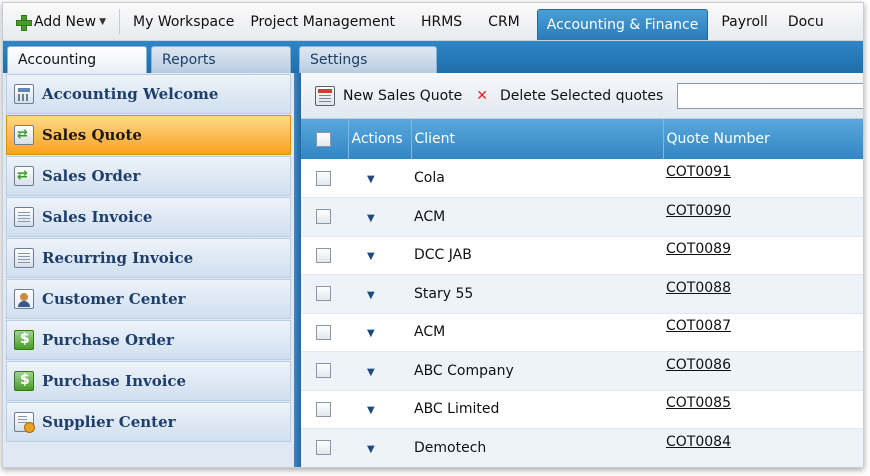 The height and width of the screenshot is (476, 870). I want to click on client-cell: ABC Company, so click(537, 371).